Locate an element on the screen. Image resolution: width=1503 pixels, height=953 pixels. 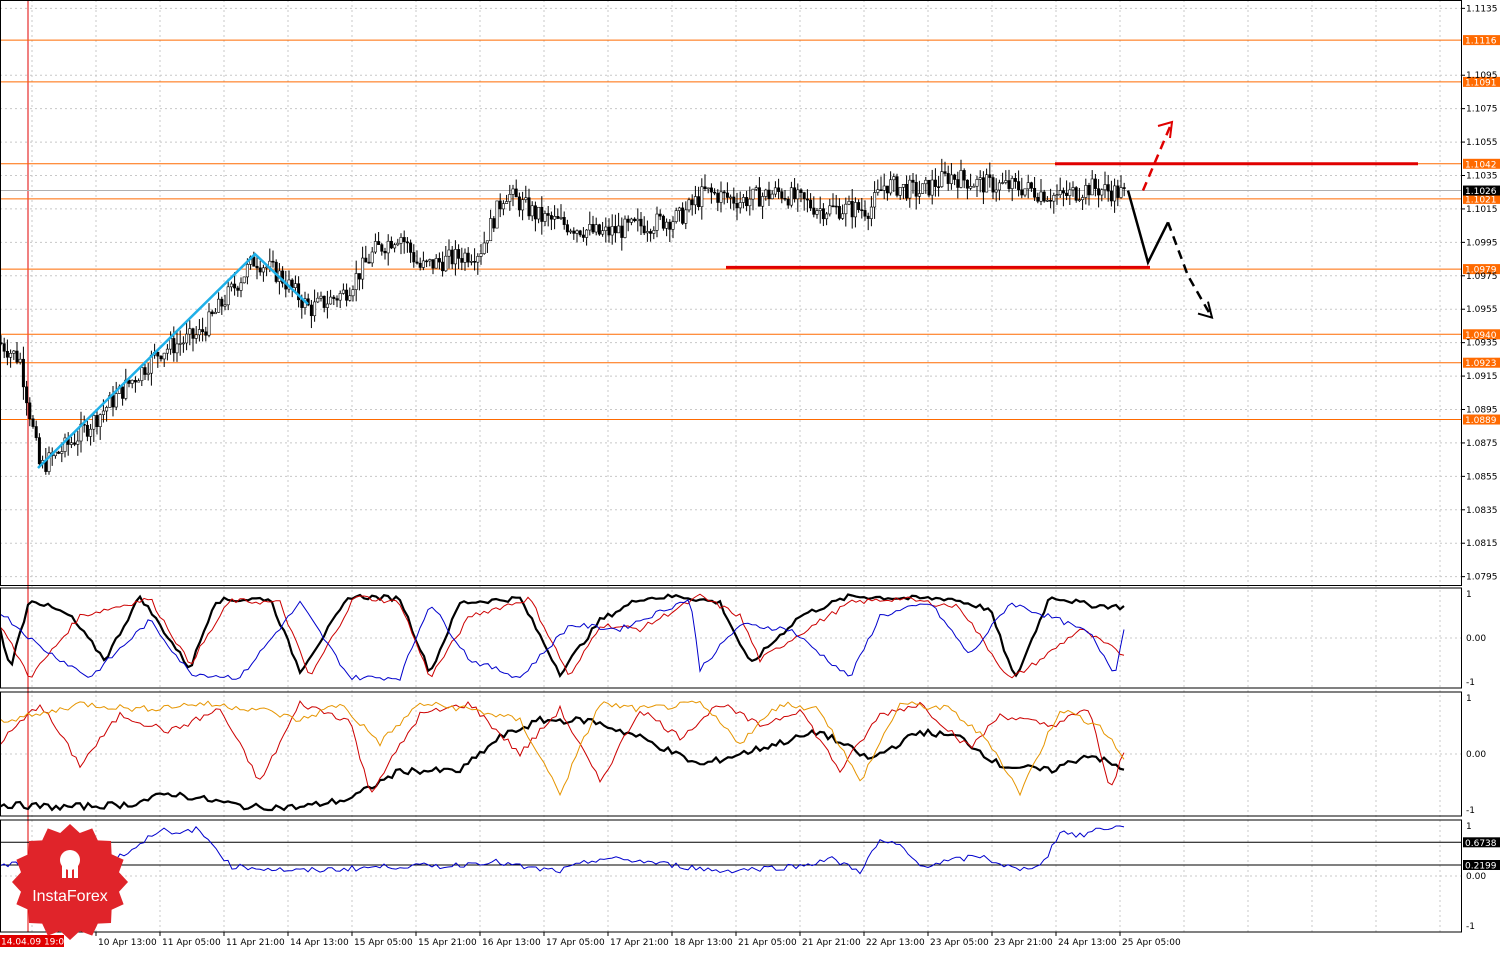
time-tick-label: 11 Apr 21:00 is located at coordinates (255, 943).